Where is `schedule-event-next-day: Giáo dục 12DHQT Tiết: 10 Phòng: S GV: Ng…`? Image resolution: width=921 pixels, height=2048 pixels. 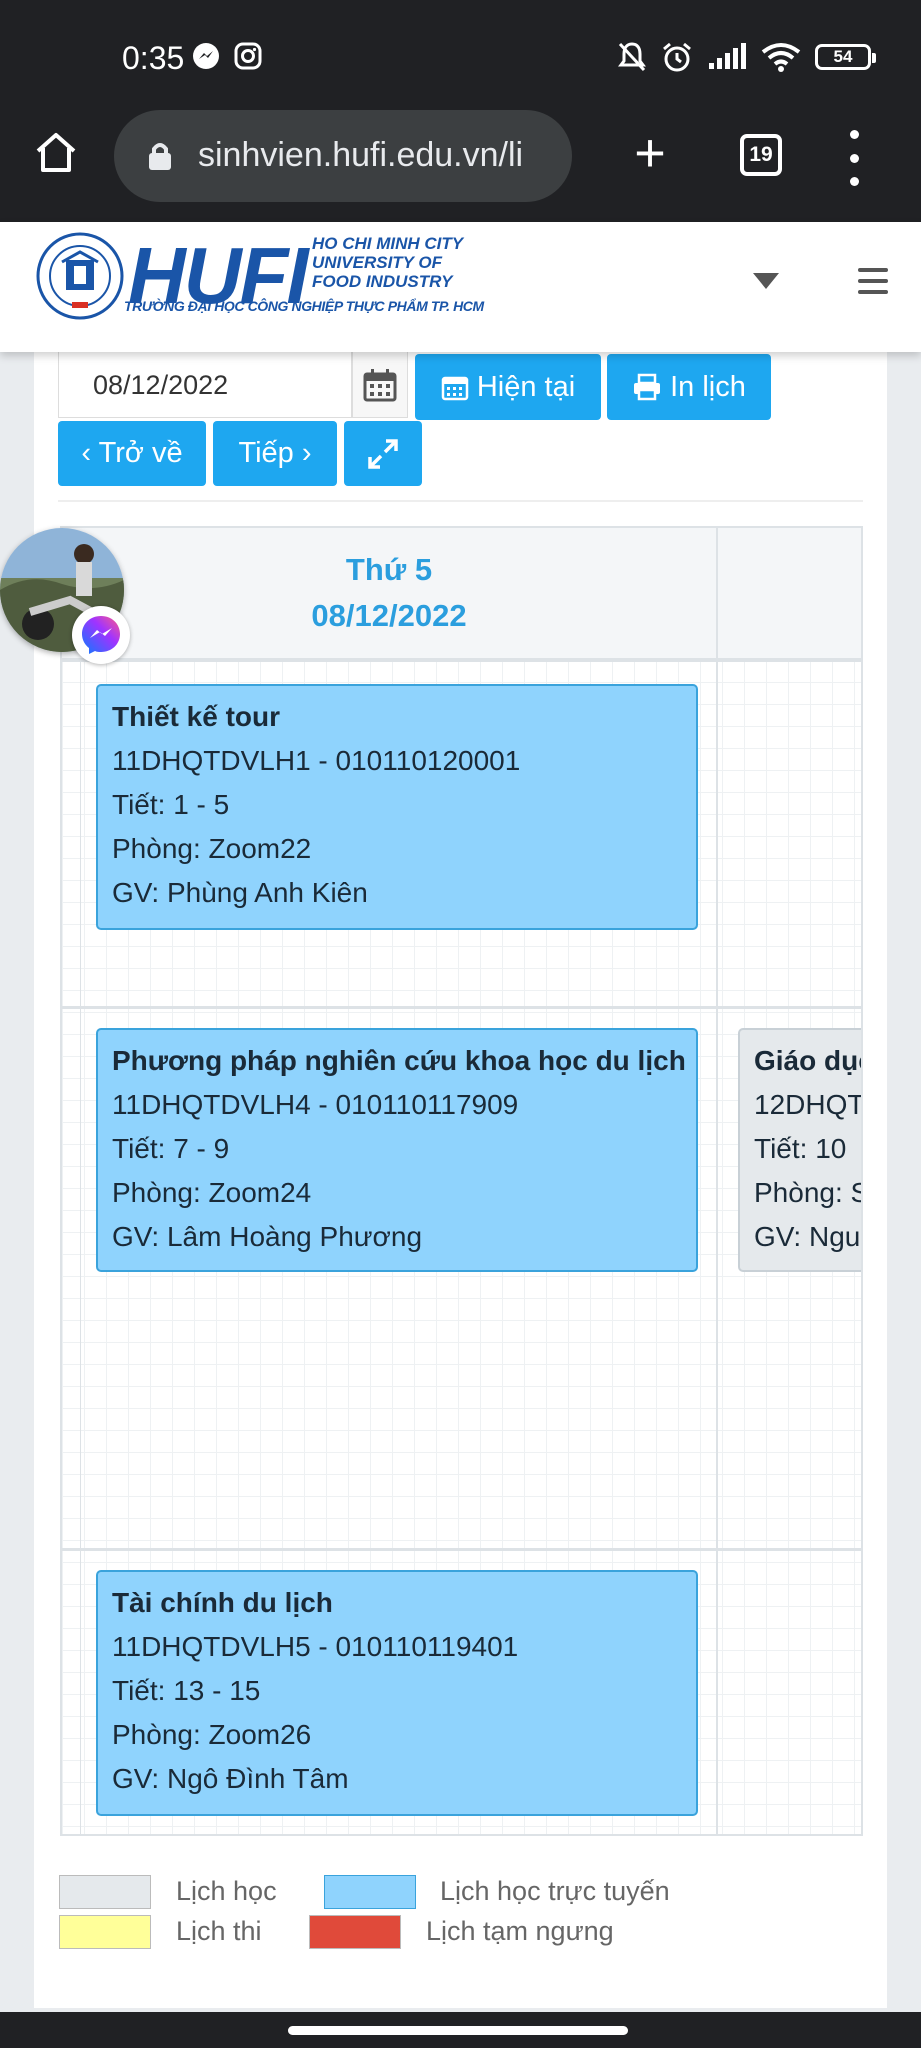 schedule-event-next-day: Giáo dục 12DHQT Tiết: 10 Phòng: S GV: Ng… is located at coordinates (800, 1150).